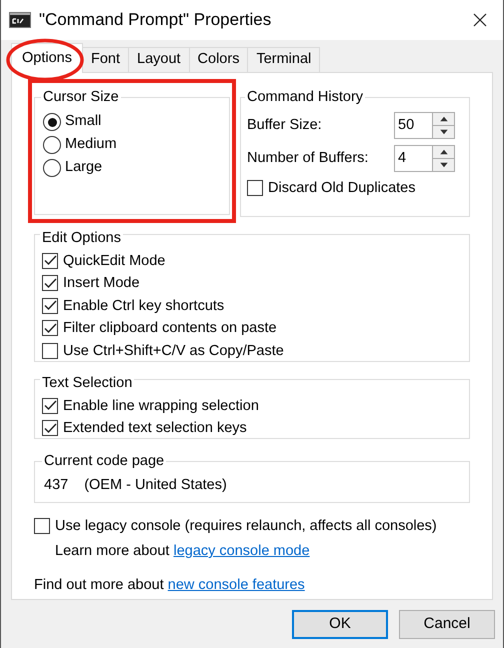 This screenshot has width=504, height=648. What do you see at coordinates (155, 20) in the screenshot?
I see `window-title: "Command Prompt" Properties` at bounding box center [155, 20].